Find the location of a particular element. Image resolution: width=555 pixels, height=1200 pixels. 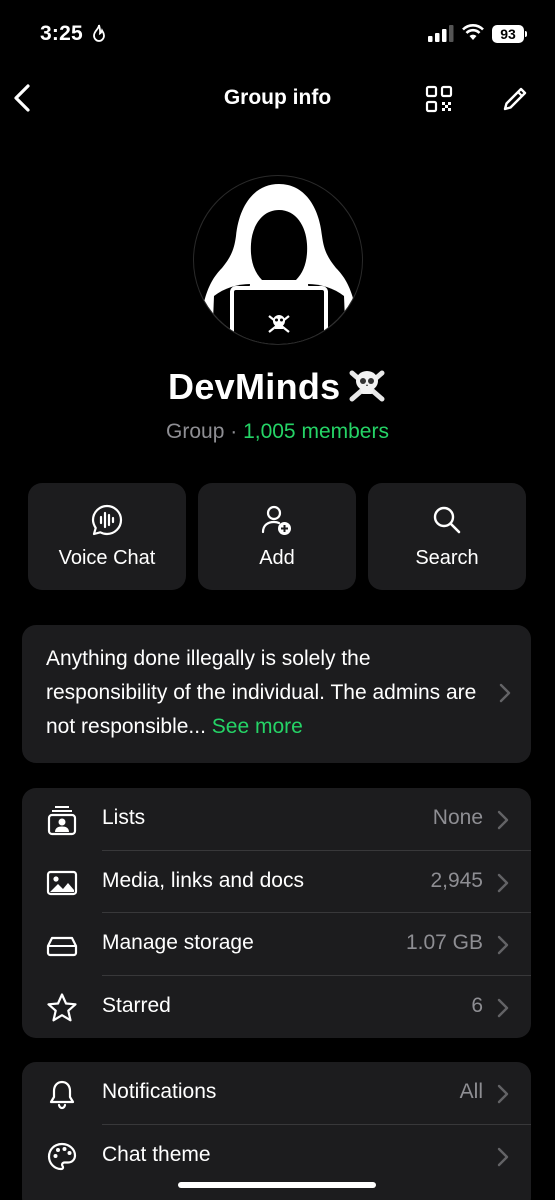

lists-icon is located at coordinates (62, 821).